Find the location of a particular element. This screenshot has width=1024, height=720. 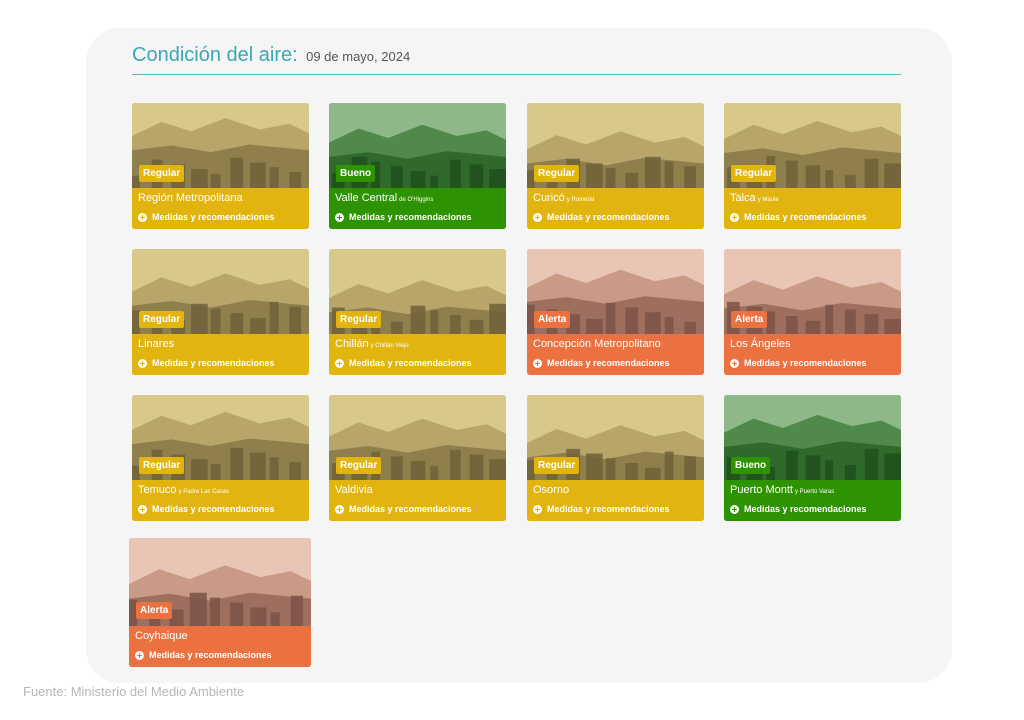

city-name: Región Metropolitana is located at coordinates (190, 198).